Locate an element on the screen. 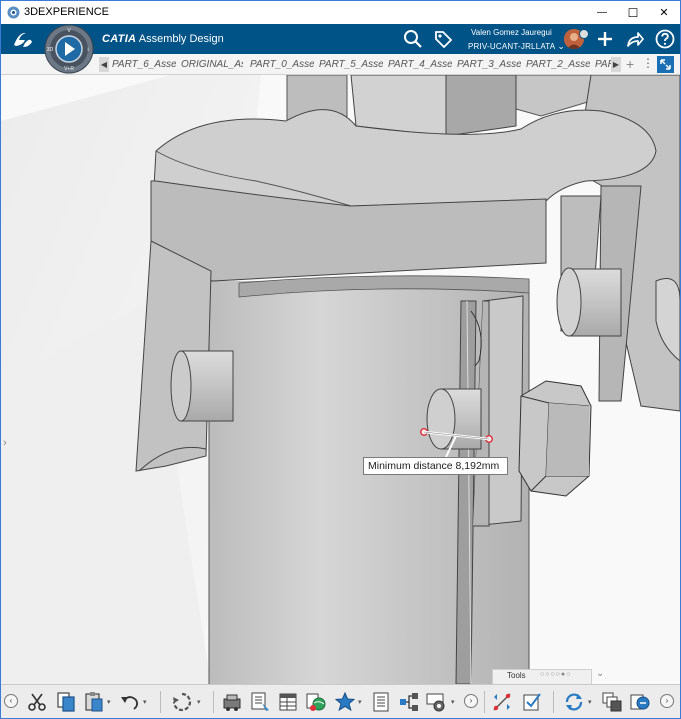 This screenshot has width=681, height=719. brand-name: CATIA is located at coordinates (119, 39).